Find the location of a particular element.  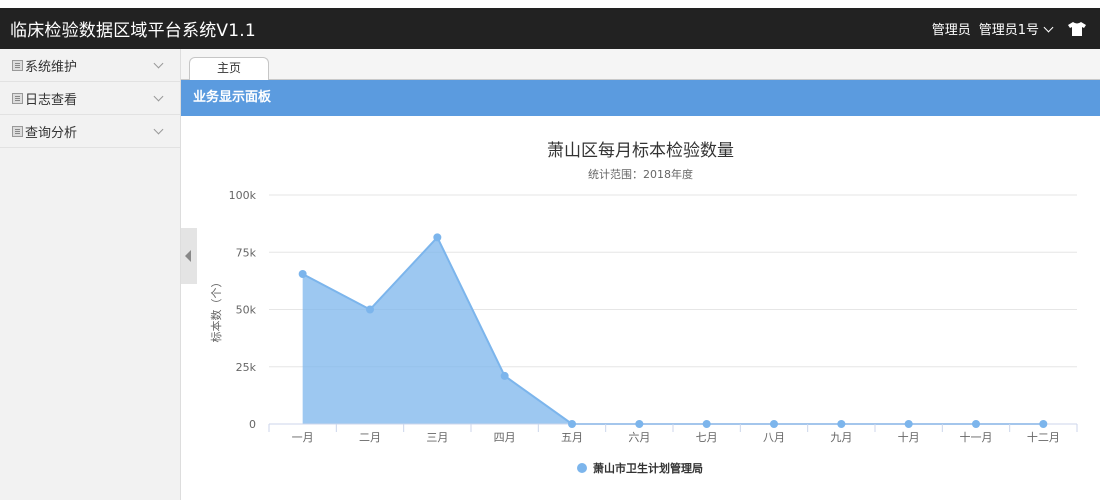

x-tick-label: 十二月 is located at coordinates (1043, 437).